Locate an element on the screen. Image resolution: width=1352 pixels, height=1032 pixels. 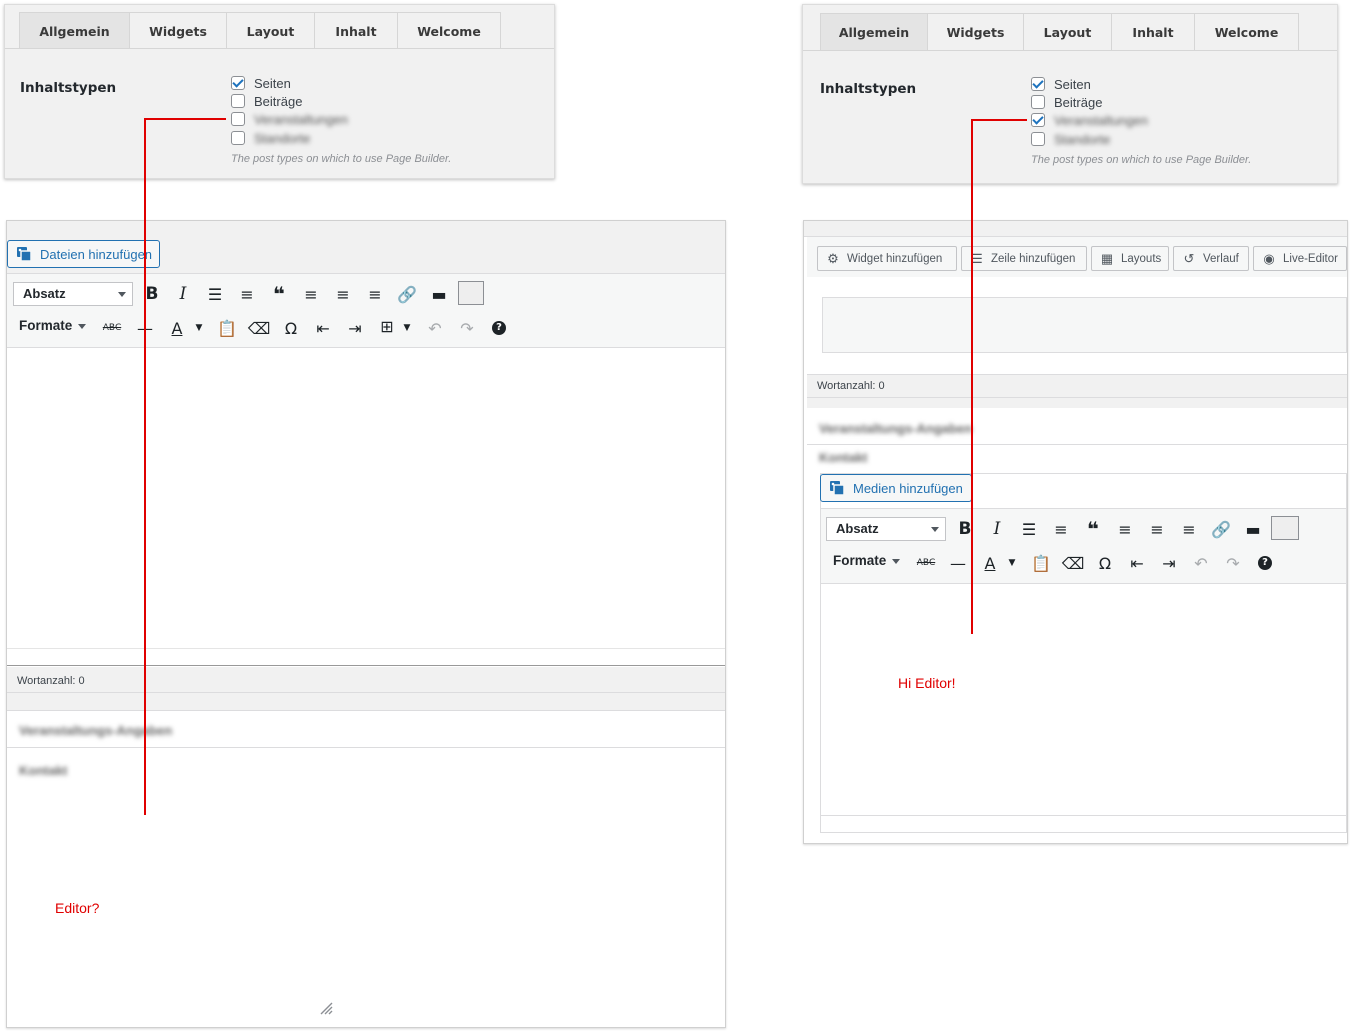
pagebuilder-header is located at coordinates (1075, 229).